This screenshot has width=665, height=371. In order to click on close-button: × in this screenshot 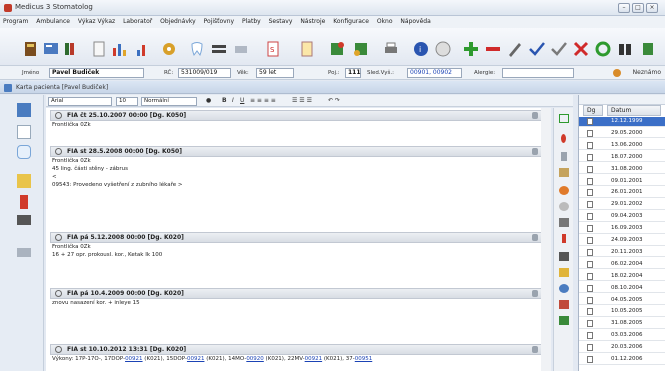, I will do `click(652, 8)`.